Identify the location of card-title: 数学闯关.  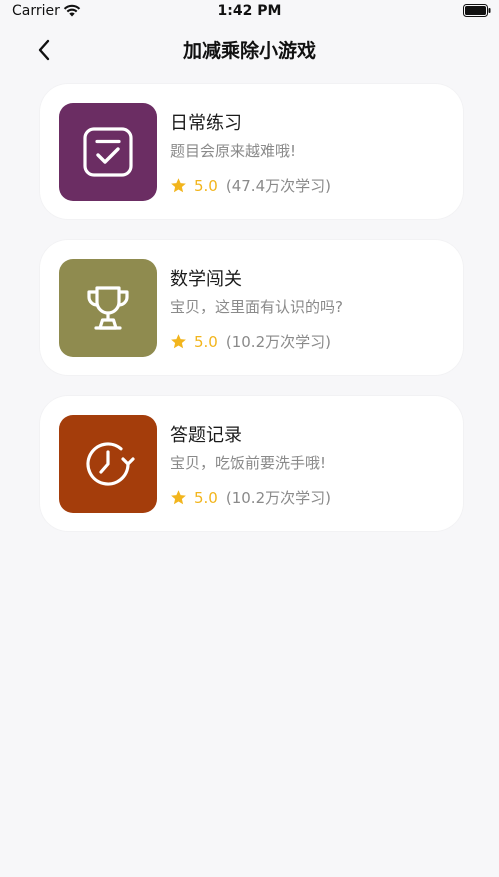
(206, 279).